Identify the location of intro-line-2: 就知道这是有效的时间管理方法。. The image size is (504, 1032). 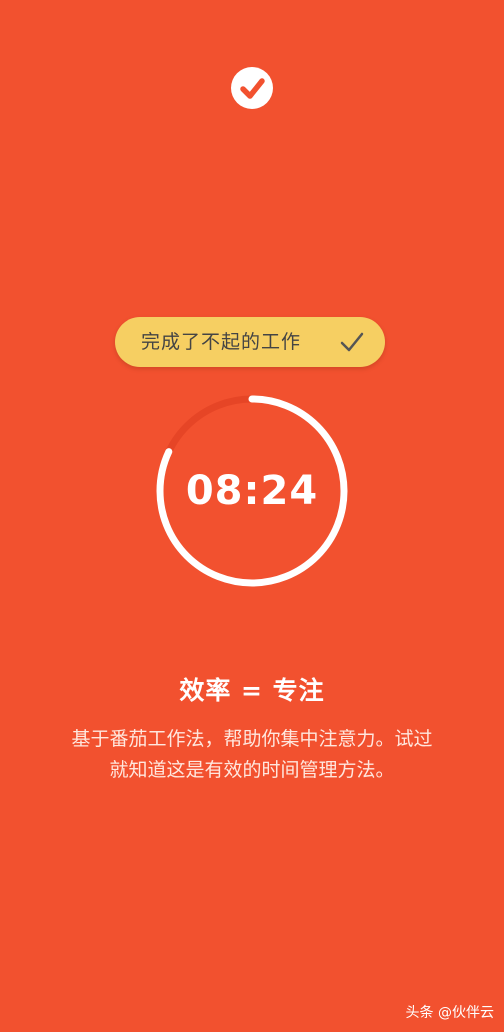
(252, 770).